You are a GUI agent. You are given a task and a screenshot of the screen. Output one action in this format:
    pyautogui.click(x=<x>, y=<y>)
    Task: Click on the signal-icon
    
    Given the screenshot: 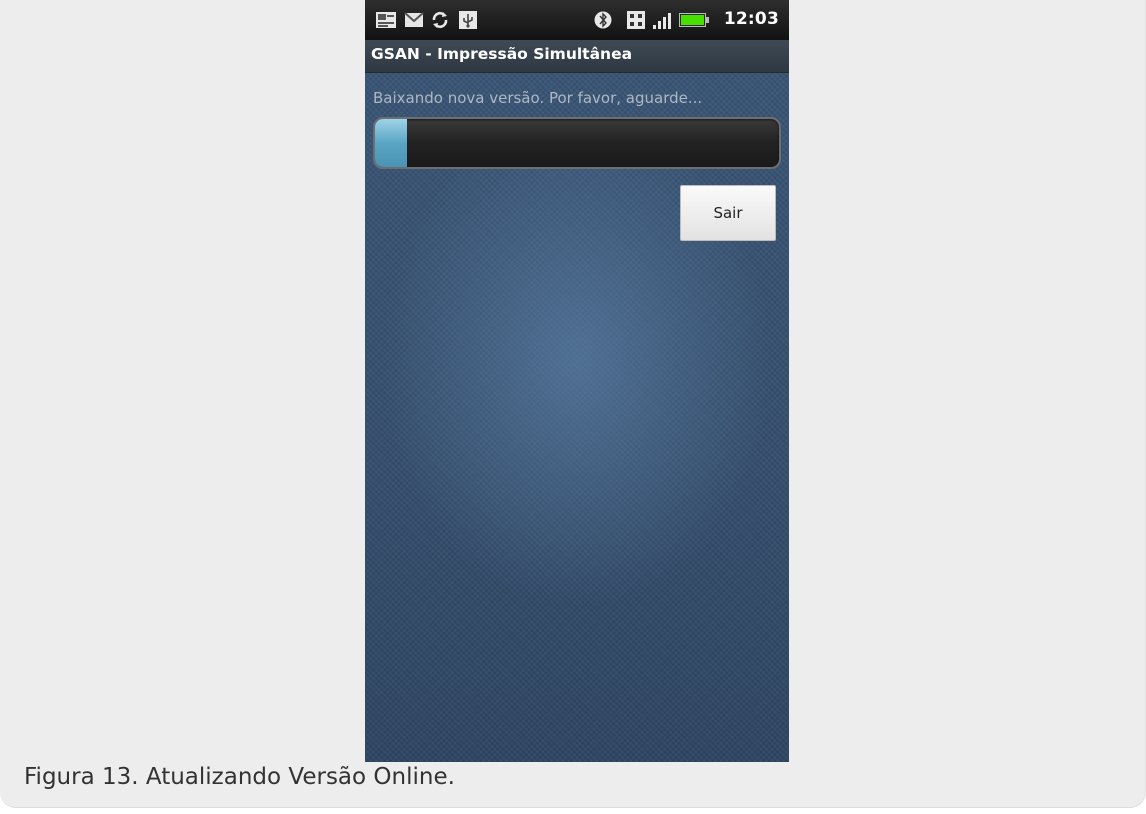 What is the action you would take?
    pyautogui.click(x=664, y=20)
    